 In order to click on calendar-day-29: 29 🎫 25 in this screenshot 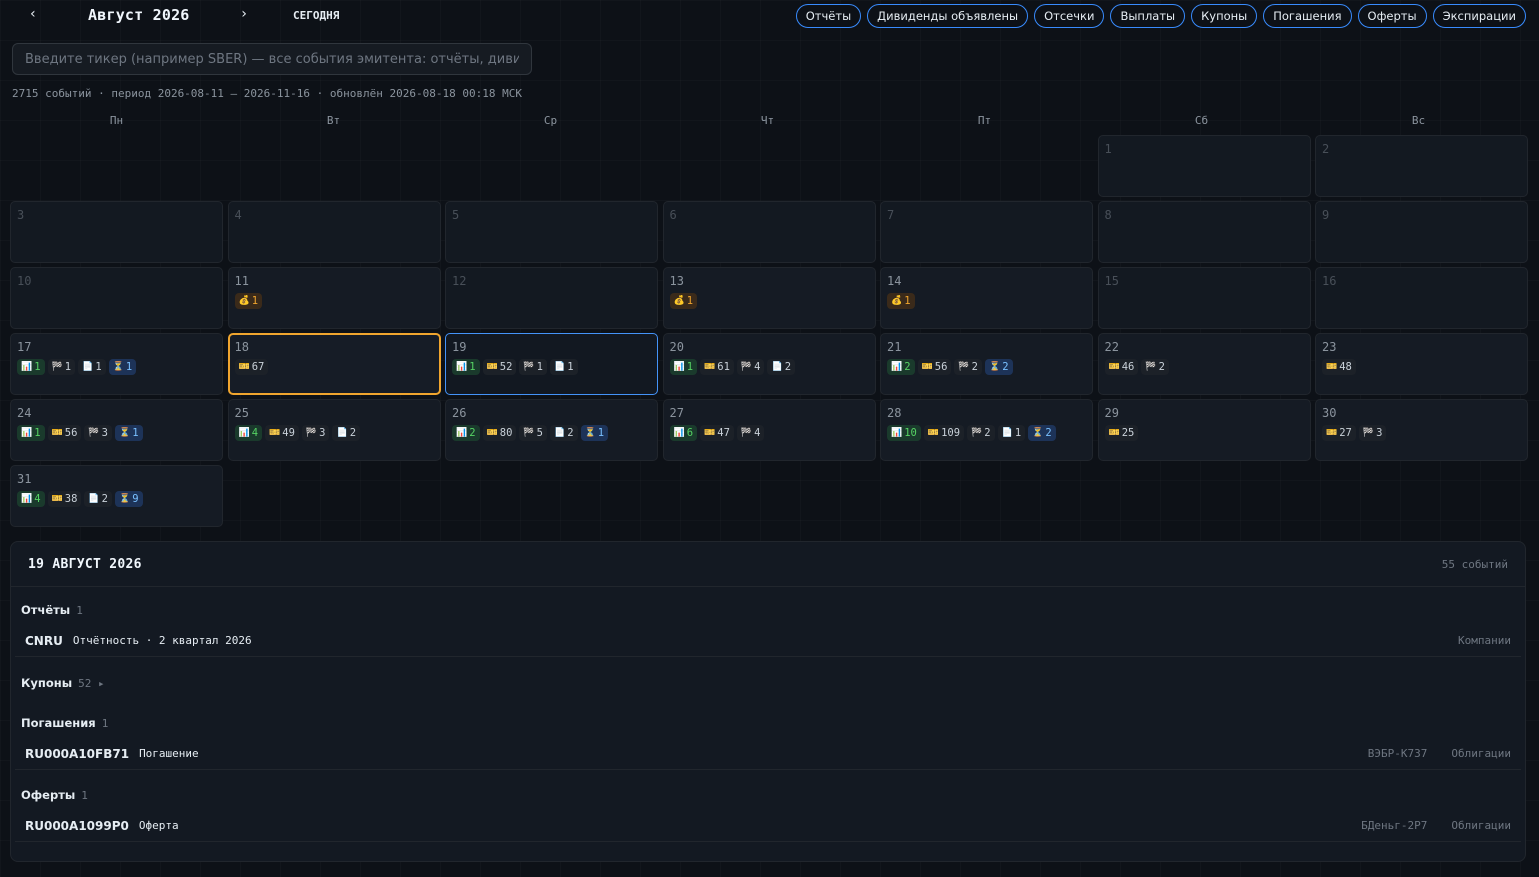, I will do `click(1204, 430)`.